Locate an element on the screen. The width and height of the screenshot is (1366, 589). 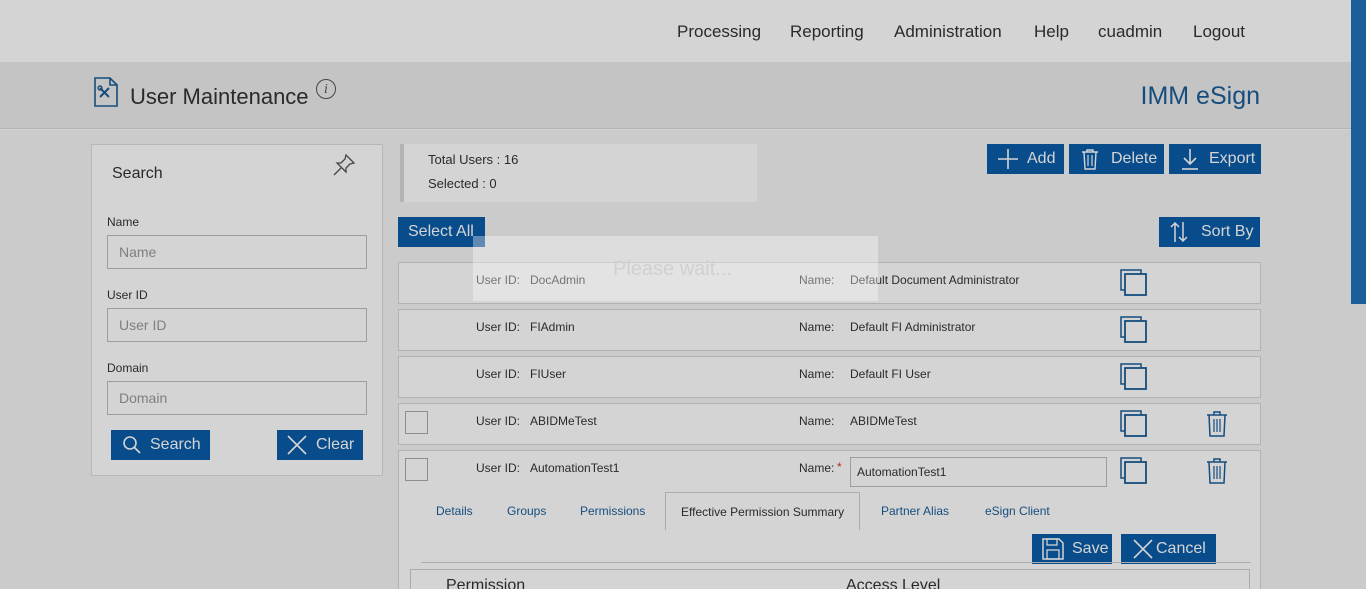
scrollbar-thumb is located at coordinates (1358, 152).